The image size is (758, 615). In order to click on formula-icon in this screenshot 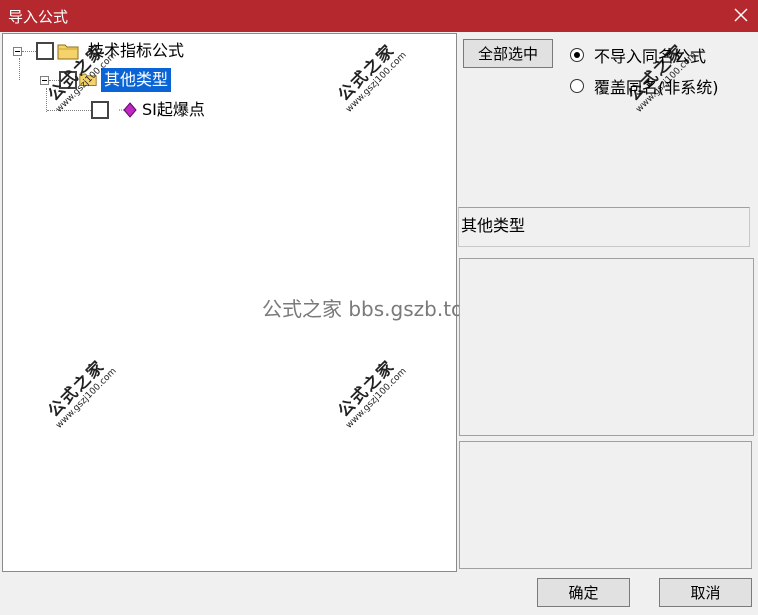, I will do `click(128, 110)`.